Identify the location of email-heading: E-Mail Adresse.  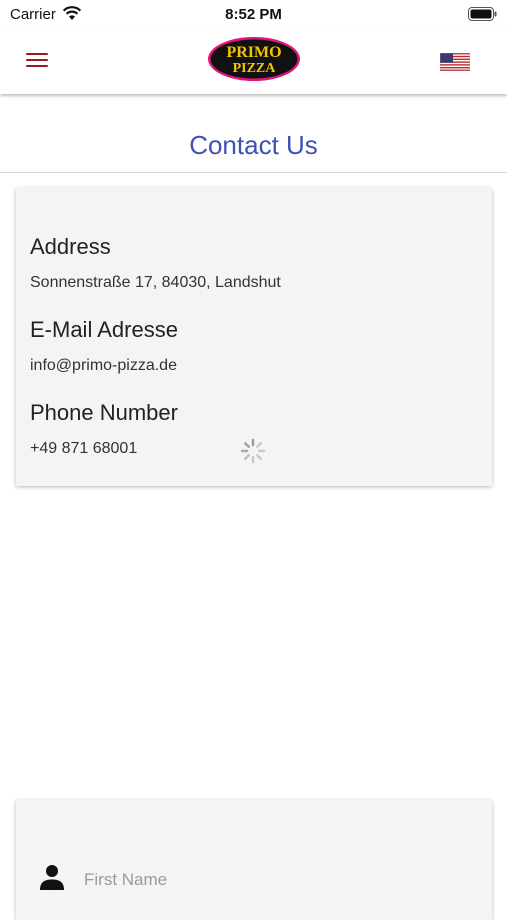
(104, 329).